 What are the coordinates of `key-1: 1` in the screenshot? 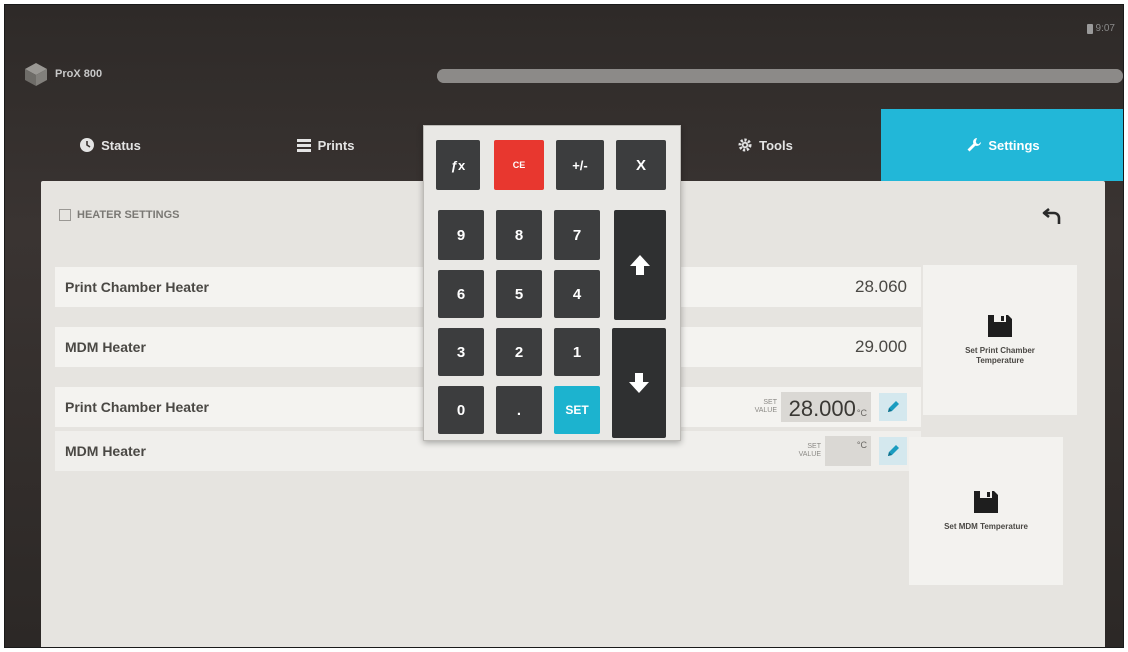 It's located at (577, 352).